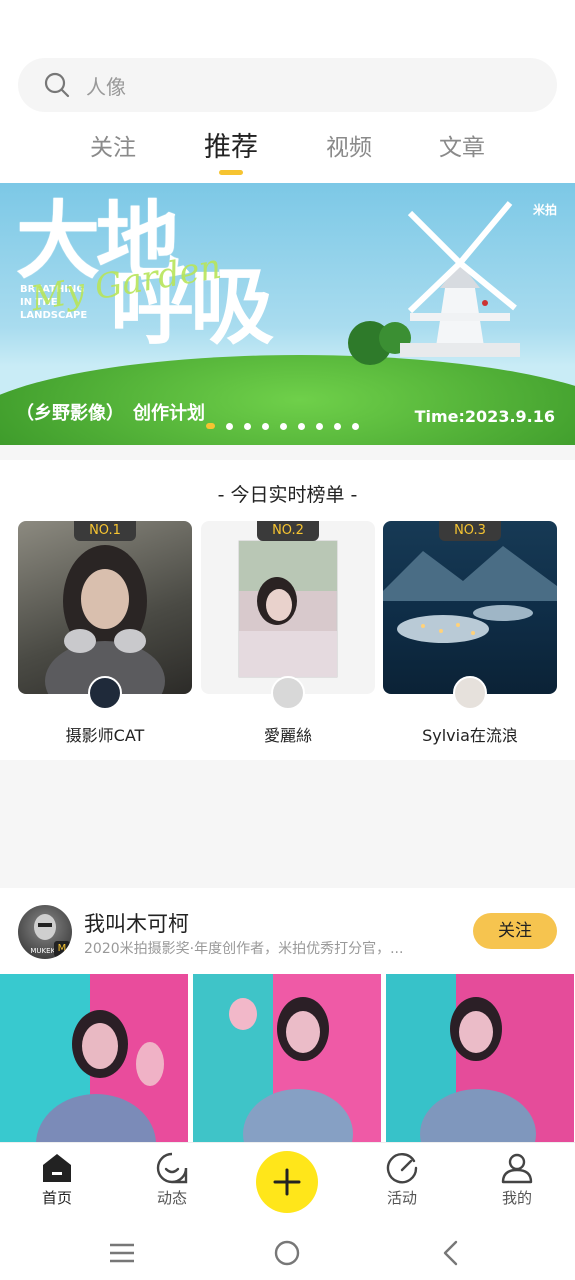  I want to click on nav-profile: 我的, so click(517, 1183).